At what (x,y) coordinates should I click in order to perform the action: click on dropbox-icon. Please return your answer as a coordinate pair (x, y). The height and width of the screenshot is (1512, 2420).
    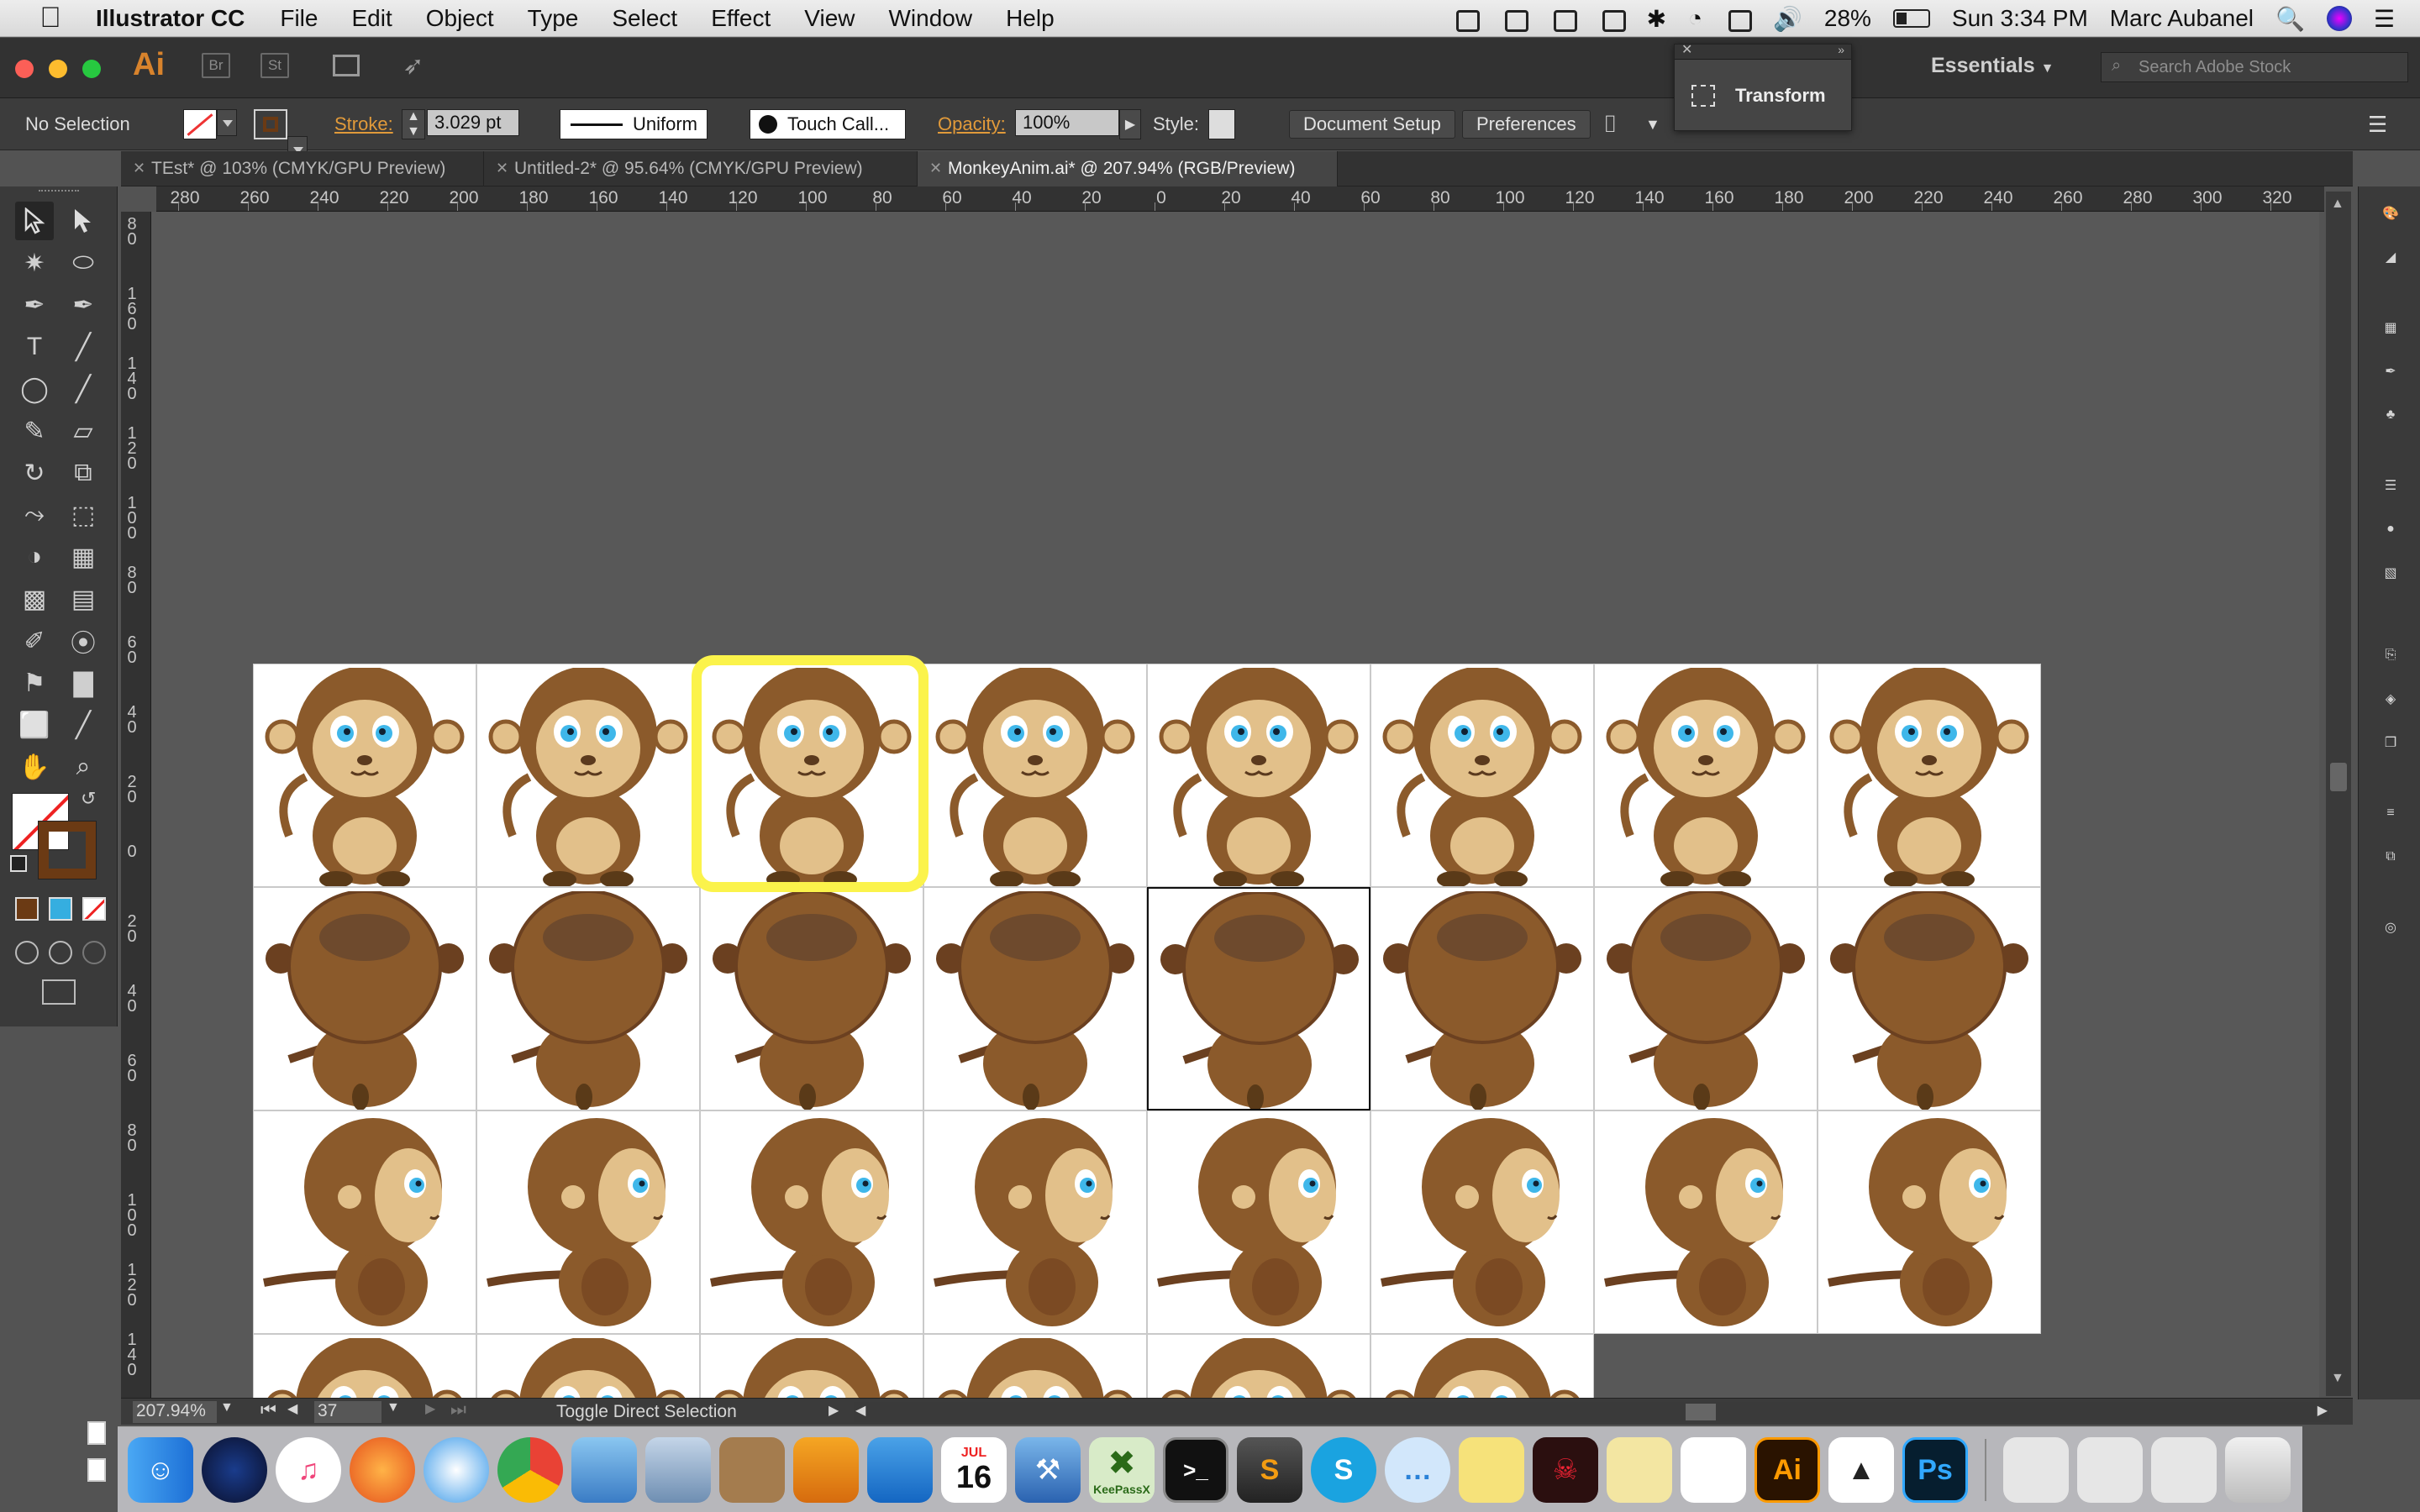
    Looking at the image, I should click on (1466, 19).